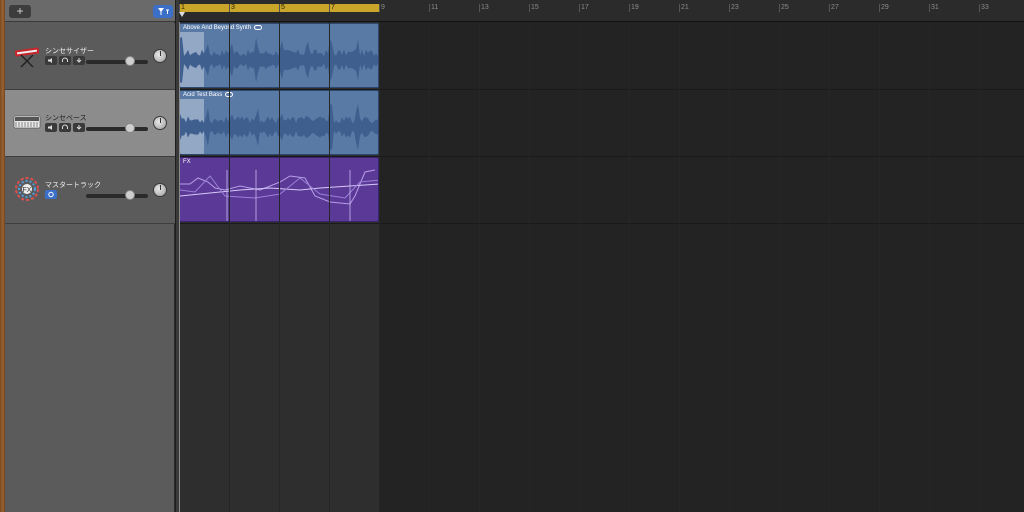  What do you see at coordinates (333, 7) in the screenshot?
I see `ruler-bar-number: 7` at bounding box center [333, 7].